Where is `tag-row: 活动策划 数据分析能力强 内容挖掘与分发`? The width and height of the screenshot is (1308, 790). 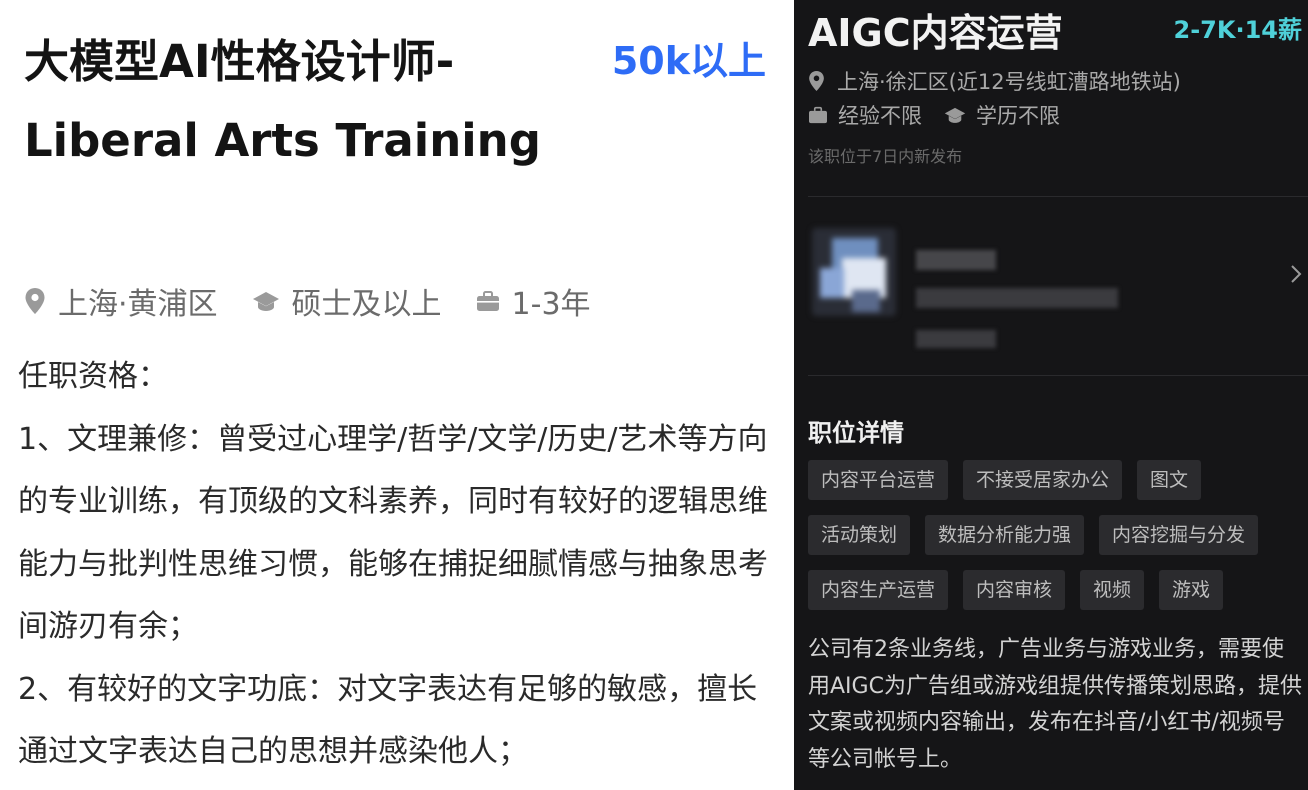
tag-row: 活动策划 数据分析能力强 内容挖掘与分发 is located at coordinates (1056, 535).